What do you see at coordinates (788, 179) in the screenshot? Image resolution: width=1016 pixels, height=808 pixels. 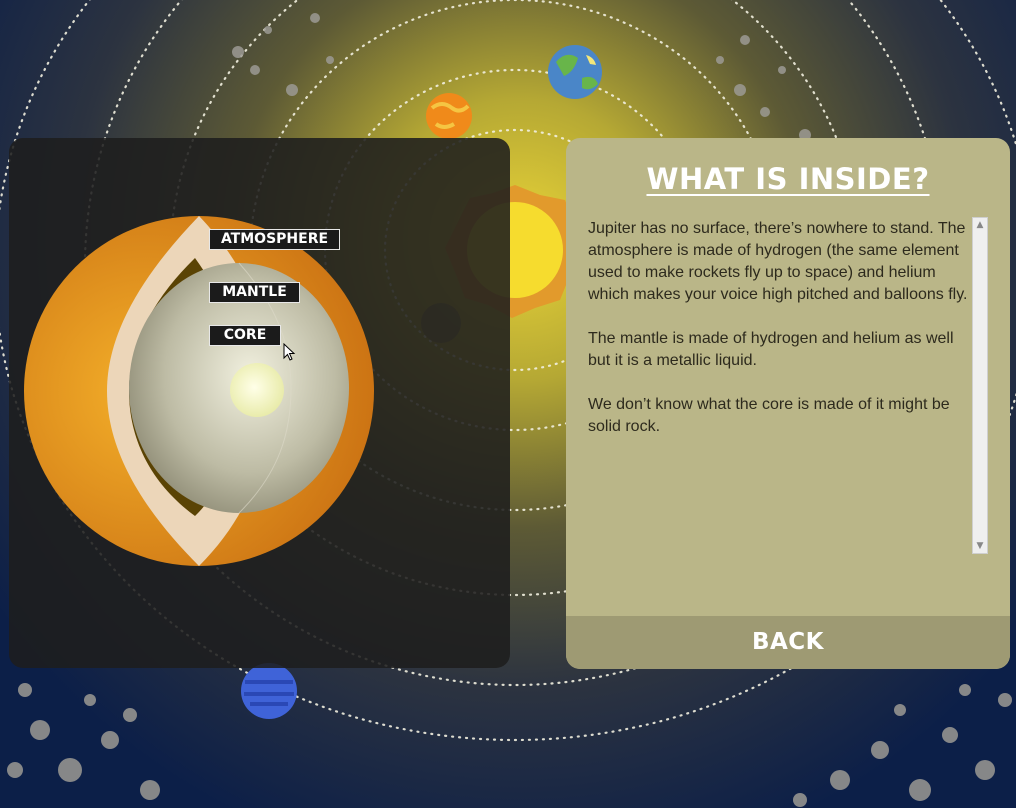 I see `info-title: WHAT IS INSIDE?` at bounding box center [788, 179].